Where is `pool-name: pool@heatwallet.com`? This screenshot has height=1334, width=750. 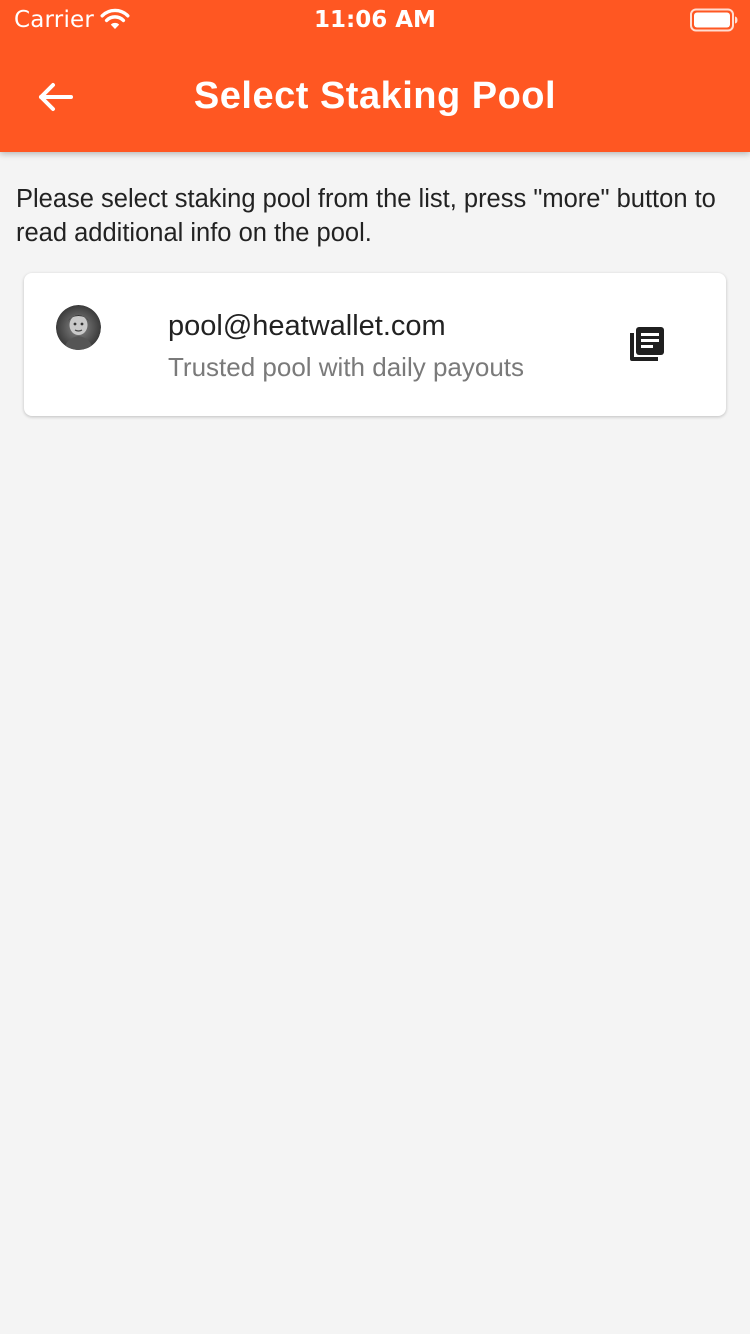 pool-name: pool@heatwallet.com is located at coordinates (307, 326).